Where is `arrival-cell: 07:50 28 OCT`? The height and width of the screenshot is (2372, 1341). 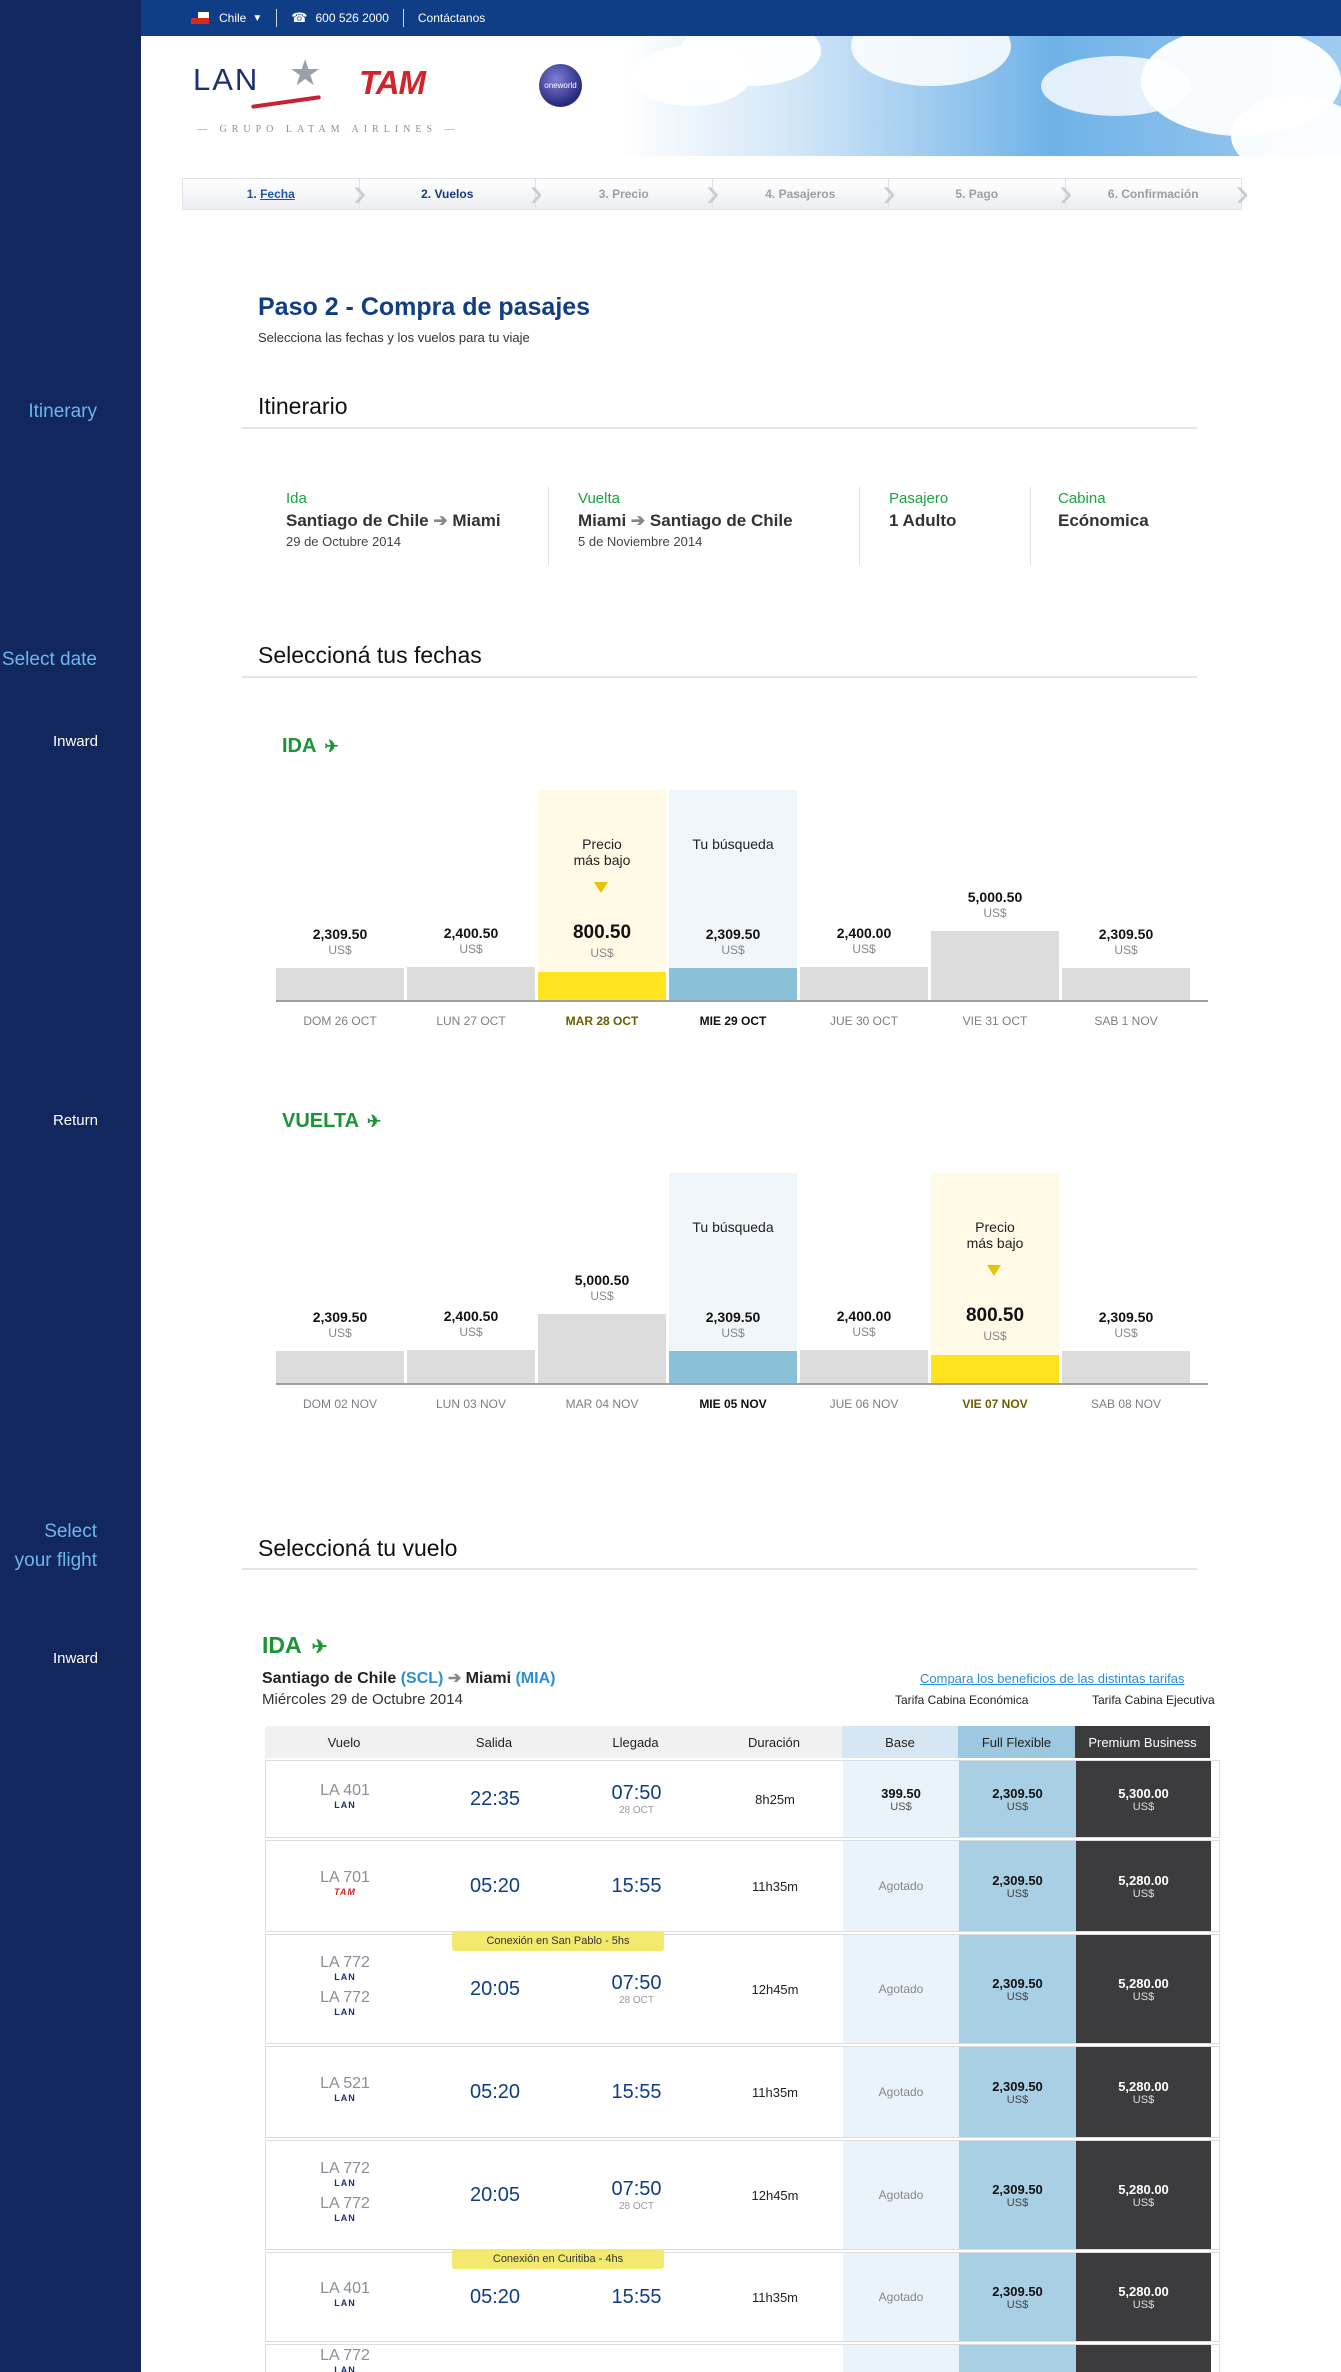
arrival-cell: 07:50 28 OCT is located at coordinates (636, 1799).